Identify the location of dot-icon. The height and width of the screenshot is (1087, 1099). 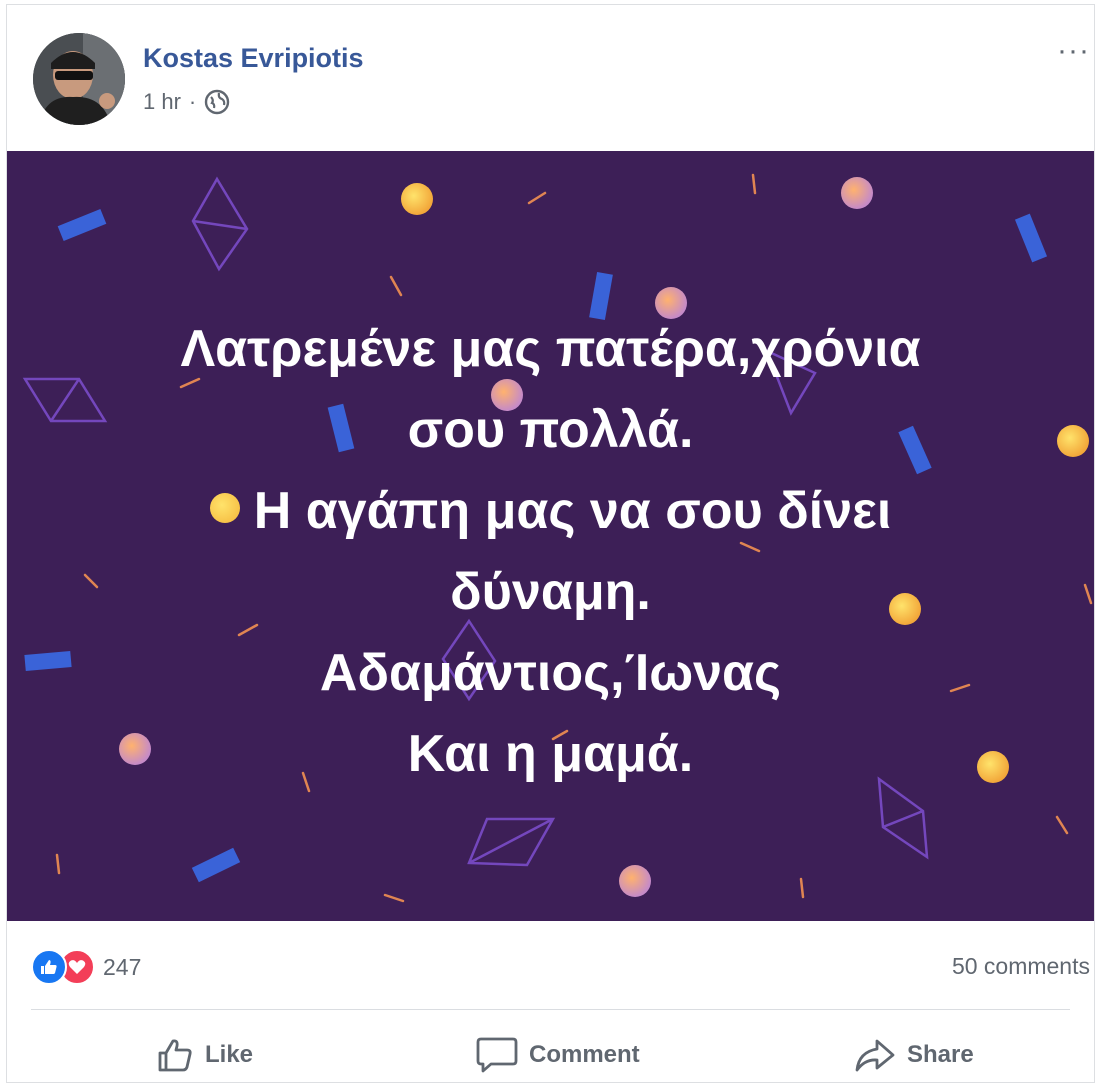
(224, 508).